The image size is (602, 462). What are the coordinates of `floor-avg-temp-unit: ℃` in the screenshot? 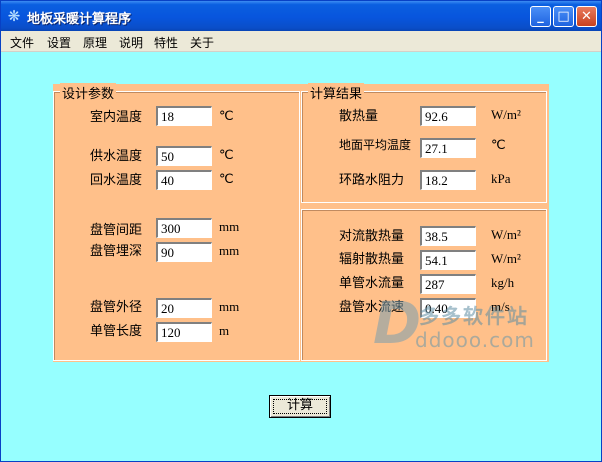 It's located at (498, 144).